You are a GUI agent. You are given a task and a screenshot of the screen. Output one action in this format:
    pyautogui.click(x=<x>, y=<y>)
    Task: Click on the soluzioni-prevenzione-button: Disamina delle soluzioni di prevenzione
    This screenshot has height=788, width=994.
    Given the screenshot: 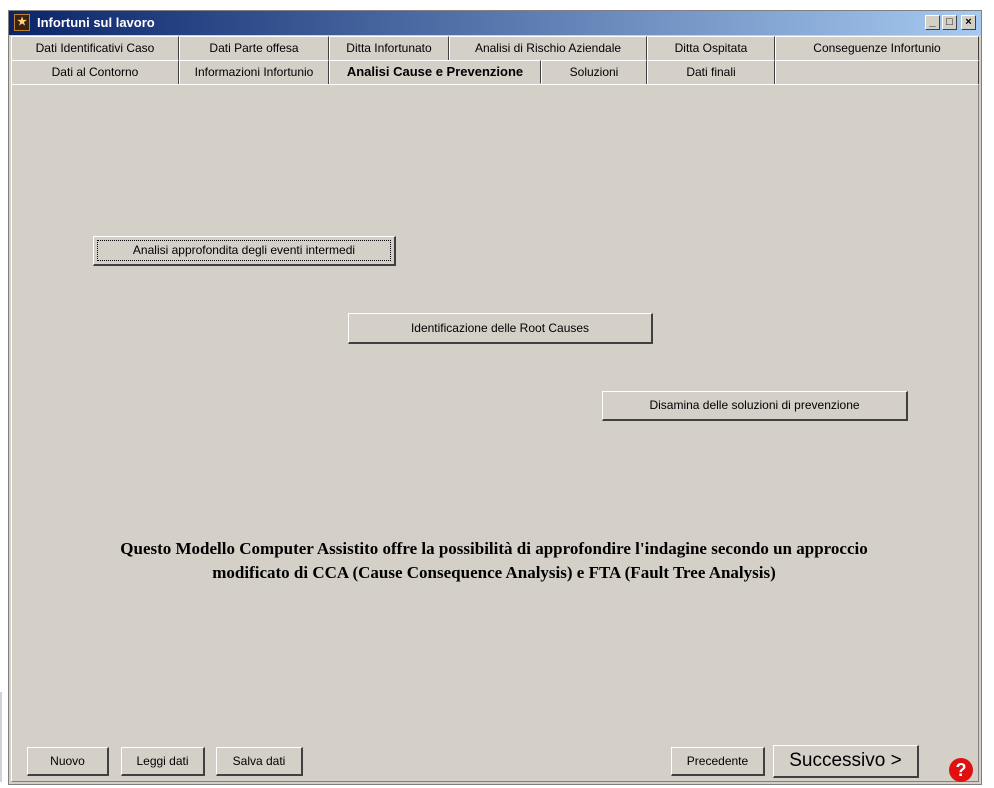 What is the action you would take?
    pyautogui.click(x=755, y=406)
    